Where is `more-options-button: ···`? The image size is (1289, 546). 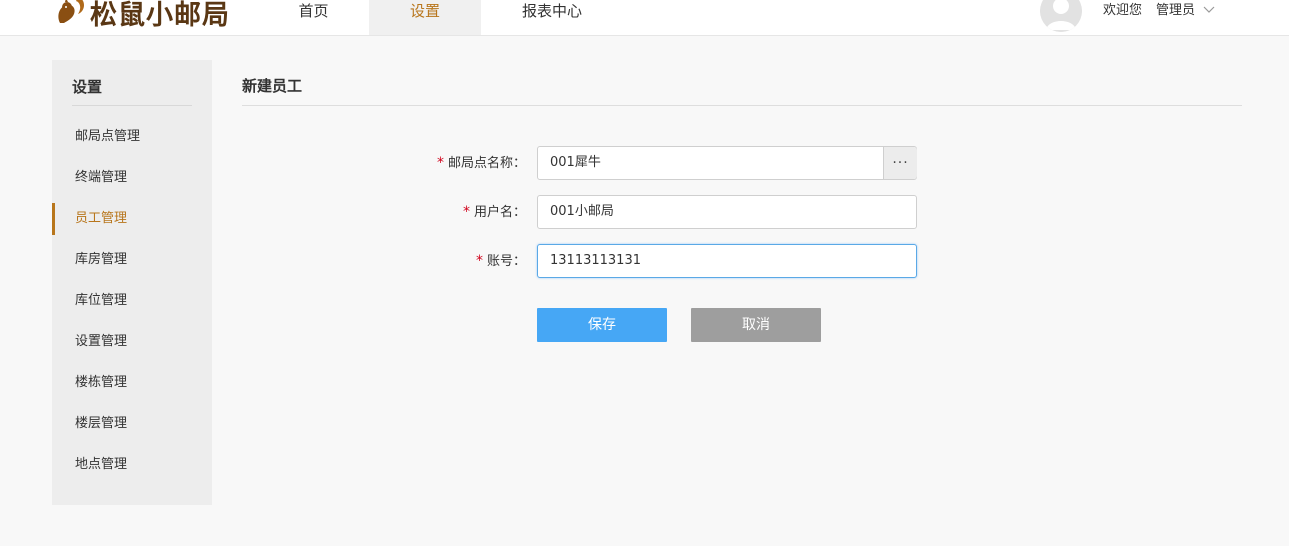
more-options-button: ··· is located at coordinates (900, 163).